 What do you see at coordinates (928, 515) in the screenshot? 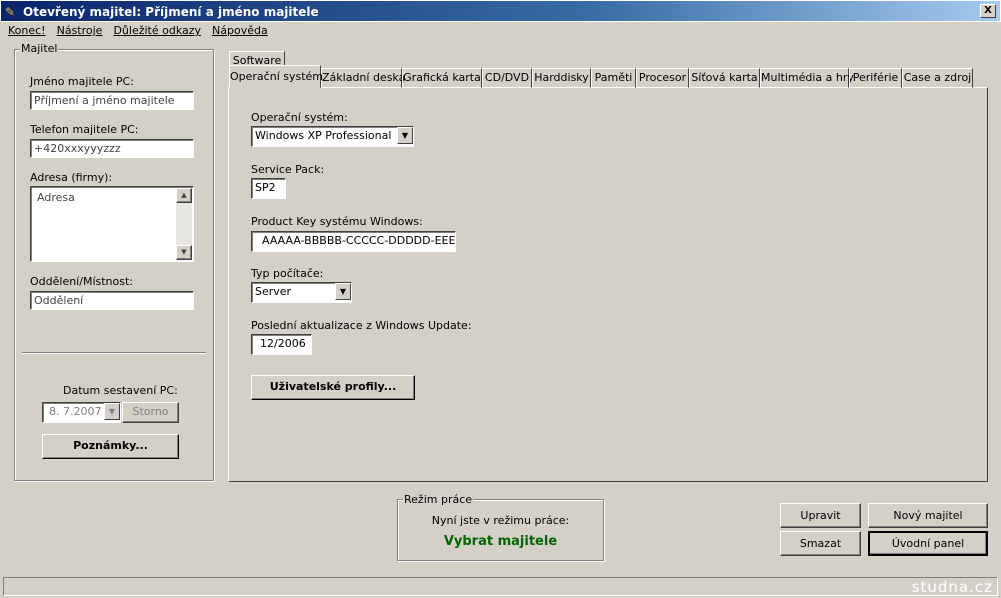
I see `new-owner-button: Nový majitel` at bounding box center [928, 515].